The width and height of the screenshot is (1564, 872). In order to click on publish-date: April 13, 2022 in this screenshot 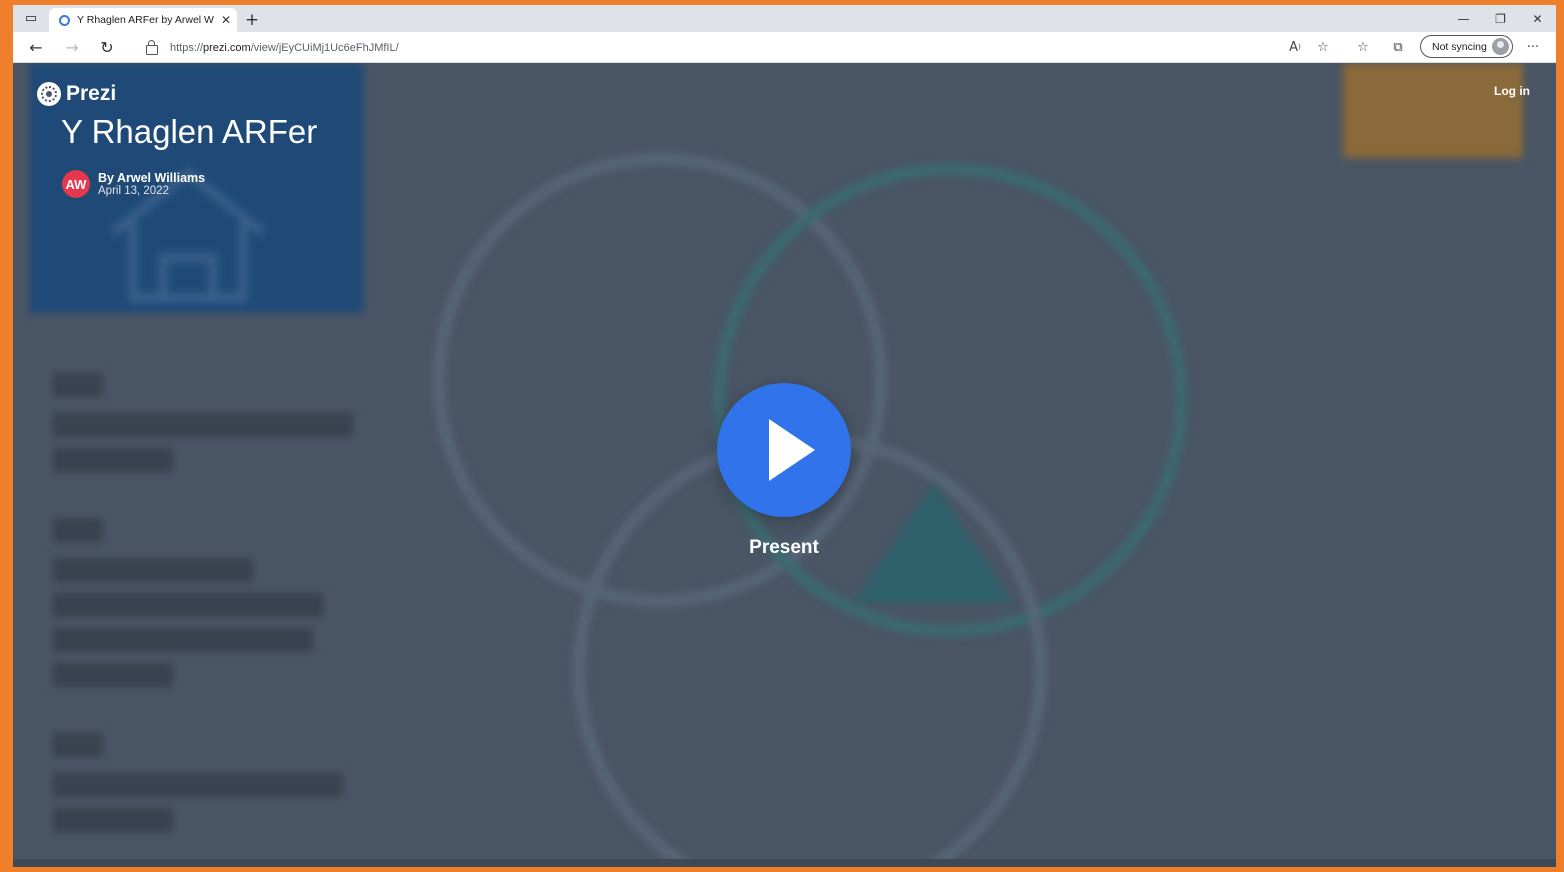, I will do `click(133, 191)`.